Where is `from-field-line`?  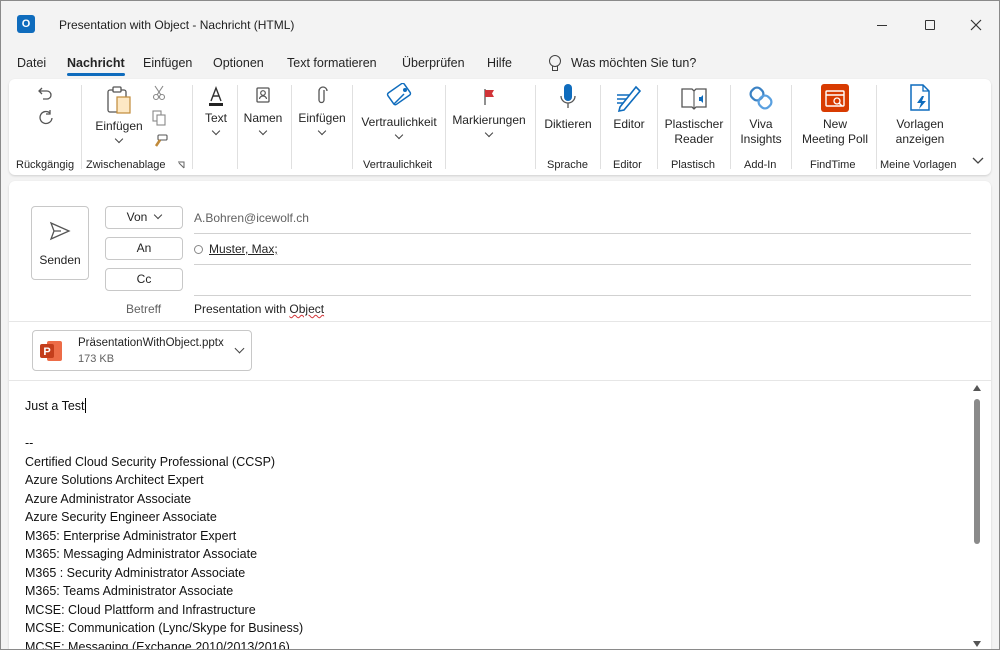 from-field-line is located at coordinates (582, 233).